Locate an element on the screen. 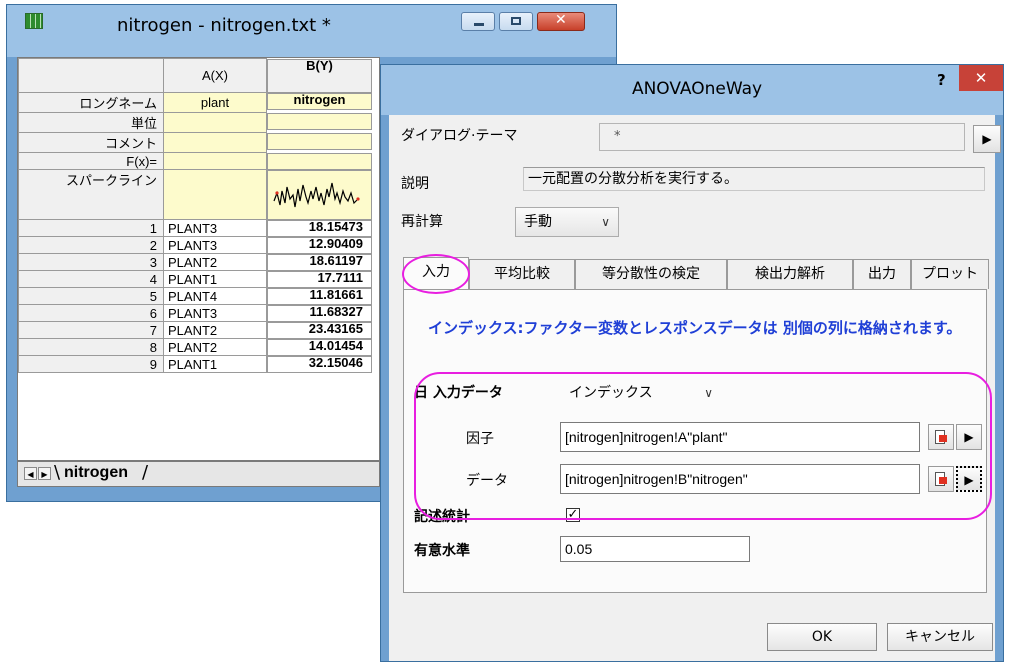 This screenshot has width=1018, height=662. minimize-icon is located at coordinates (479, 24).